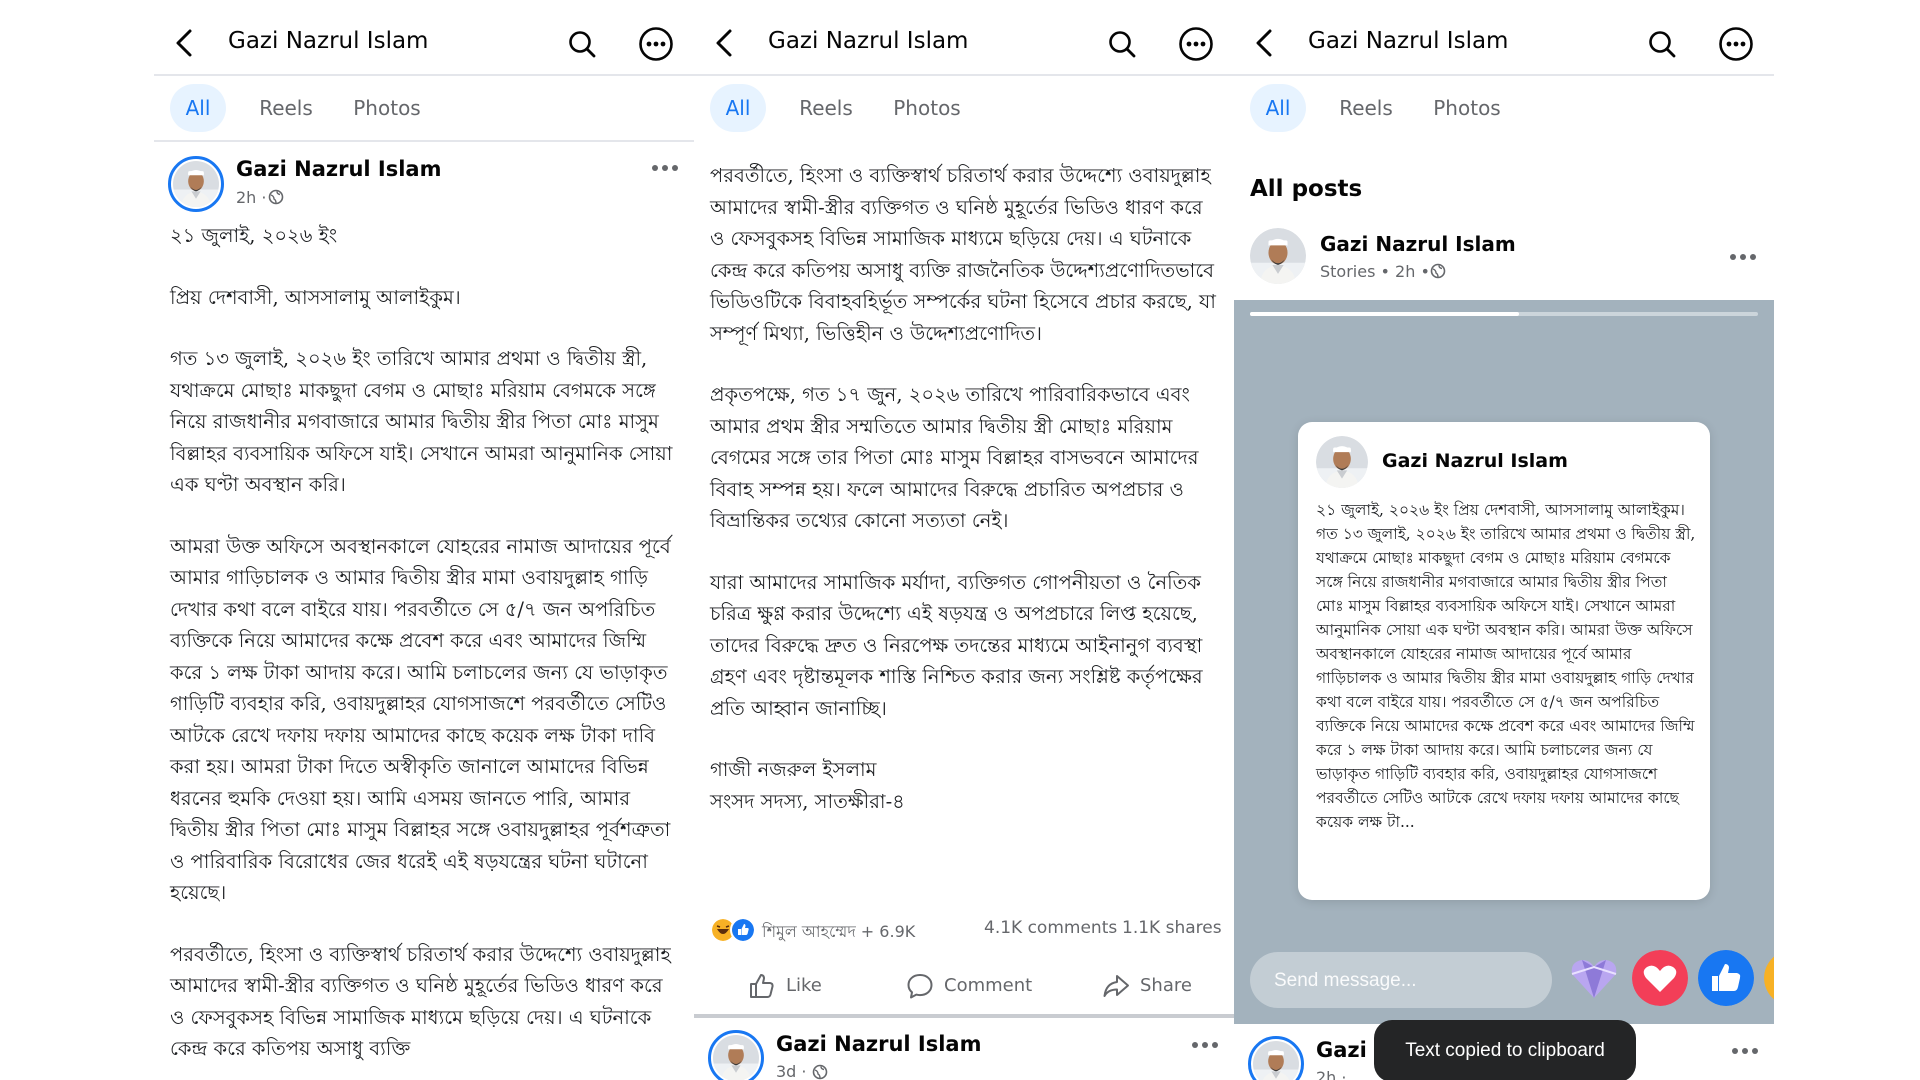 Image resolution: width=1920 pixels, height=1080 pixels. I want to click on heart-icon, so click(1660, 978).